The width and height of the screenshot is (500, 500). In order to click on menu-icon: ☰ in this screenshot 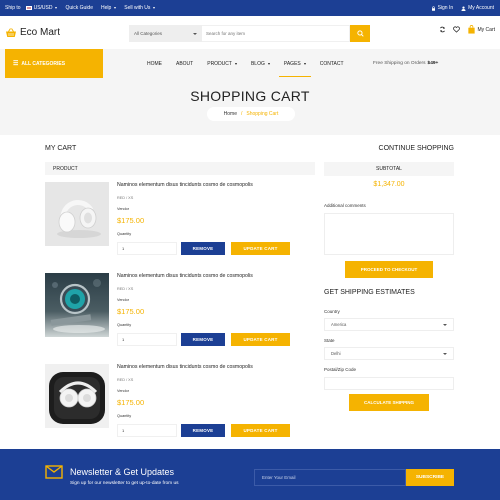, I will do `click(16, 64)`.